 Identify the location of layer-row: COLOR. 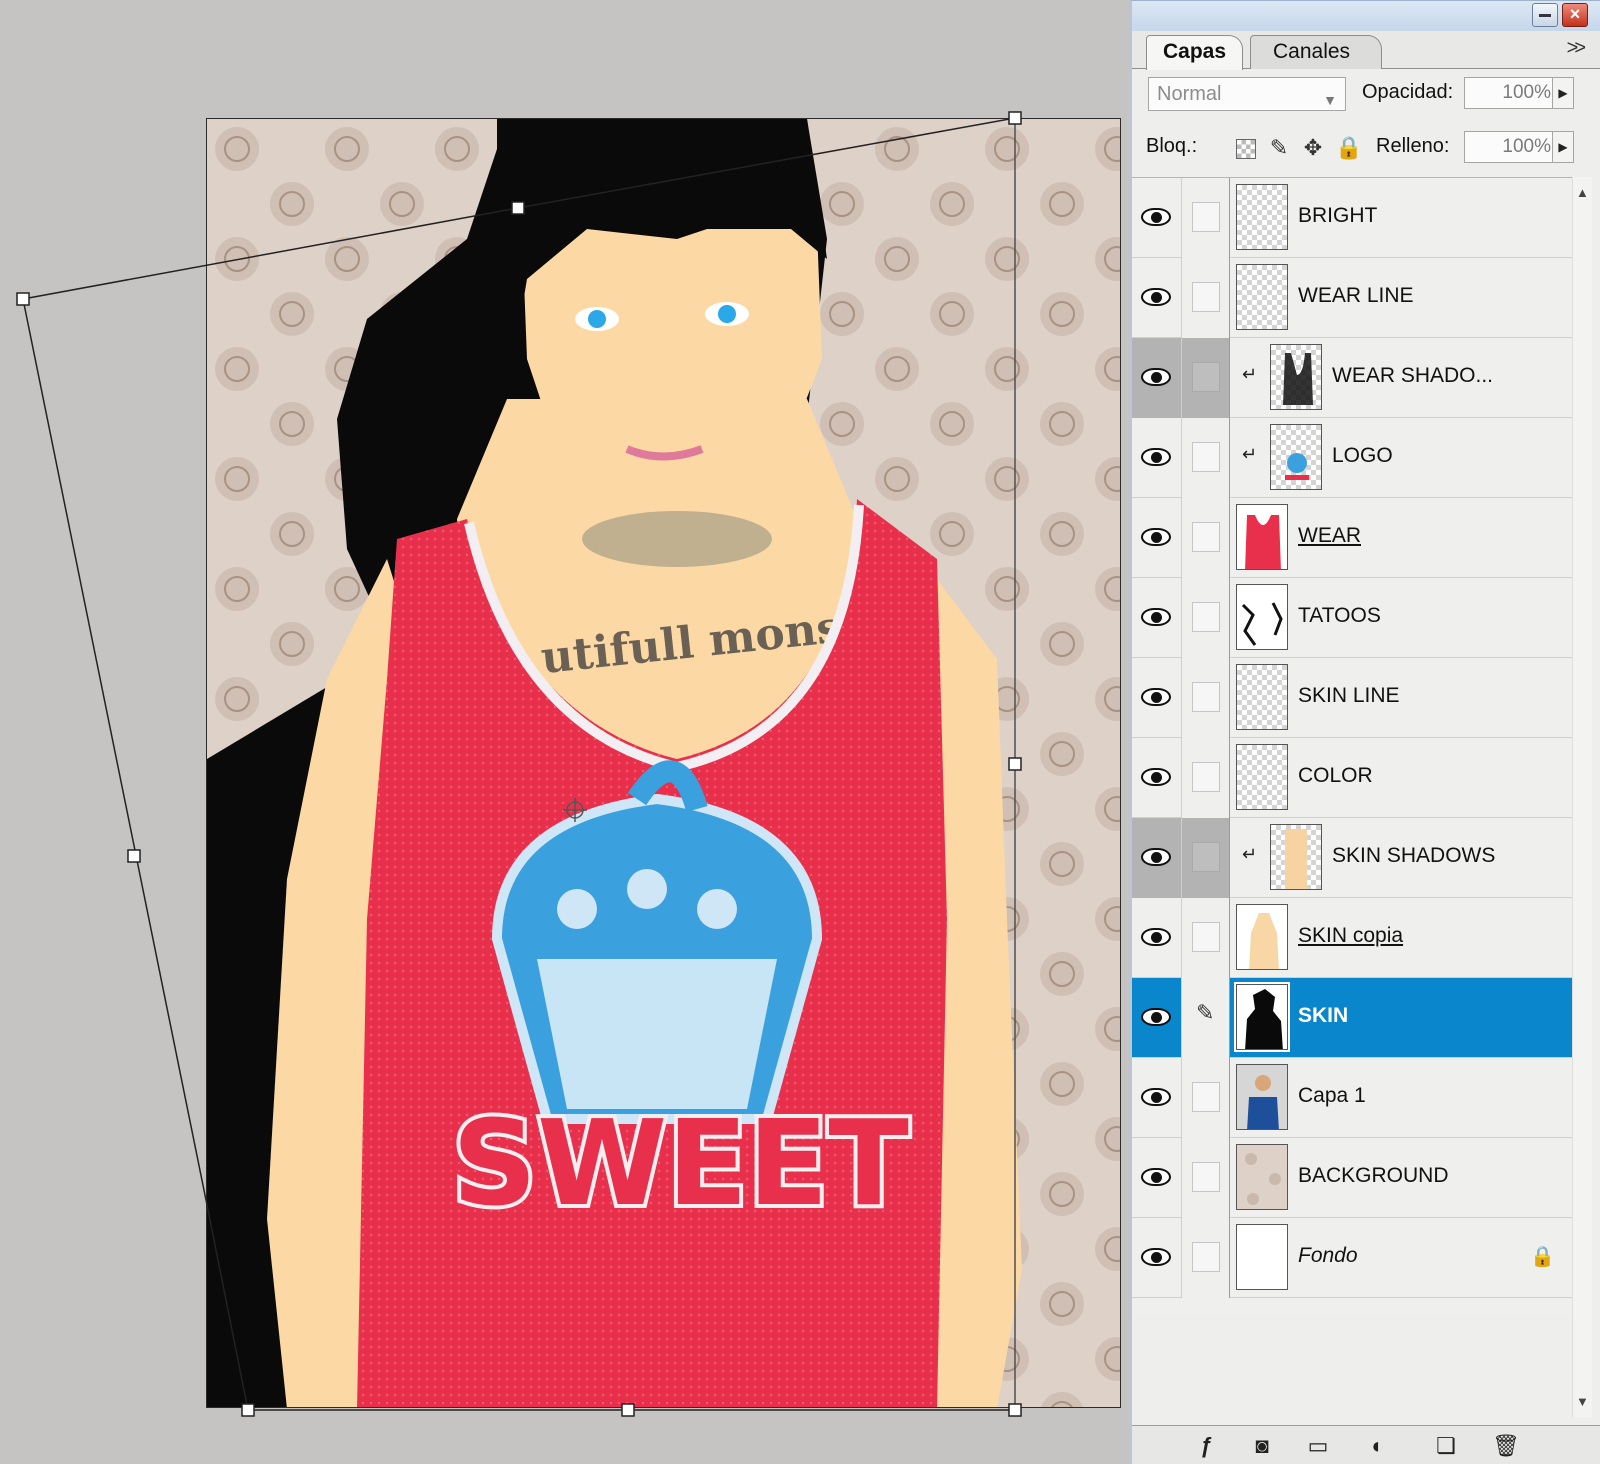
(1352, 778).